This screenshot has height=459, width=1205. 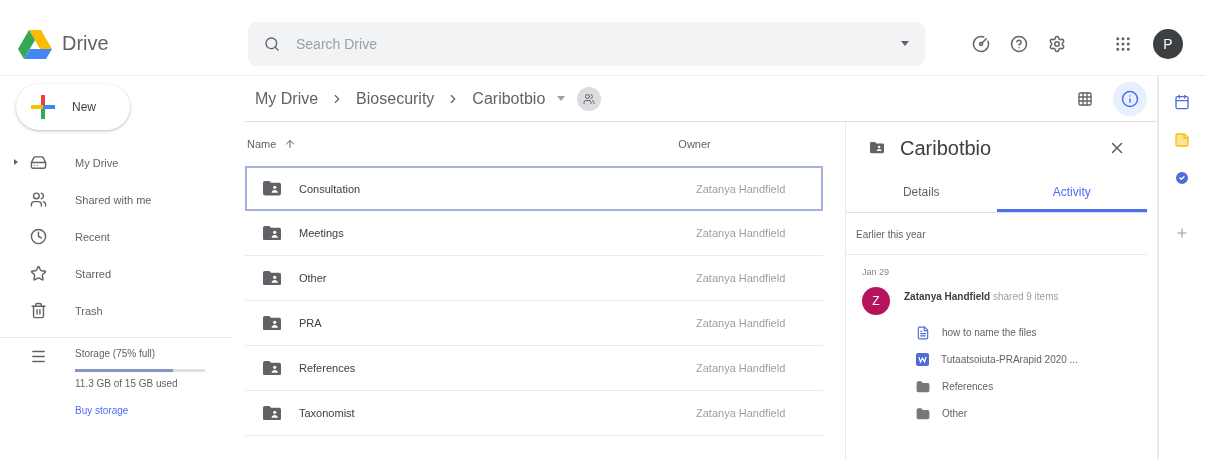 I want to click on new-button: New, so click(x=73, y=107).